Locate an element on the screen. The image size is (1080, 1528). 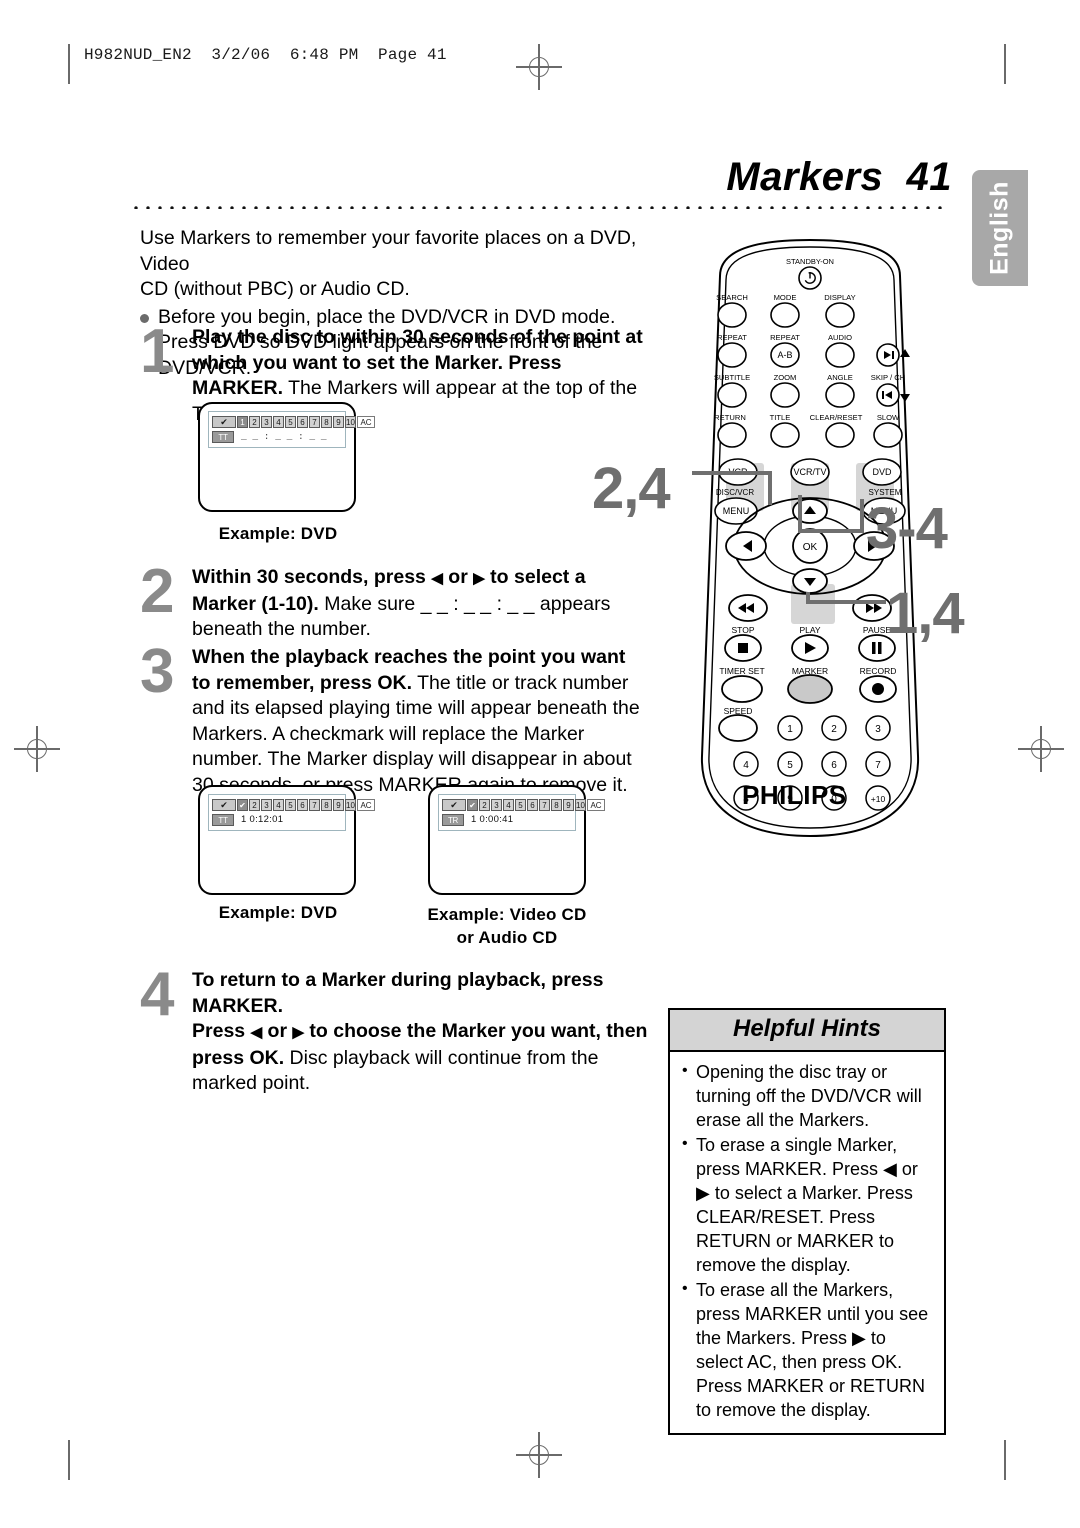
callout-arrows: 2,4 is located at coordinates (631, 488).